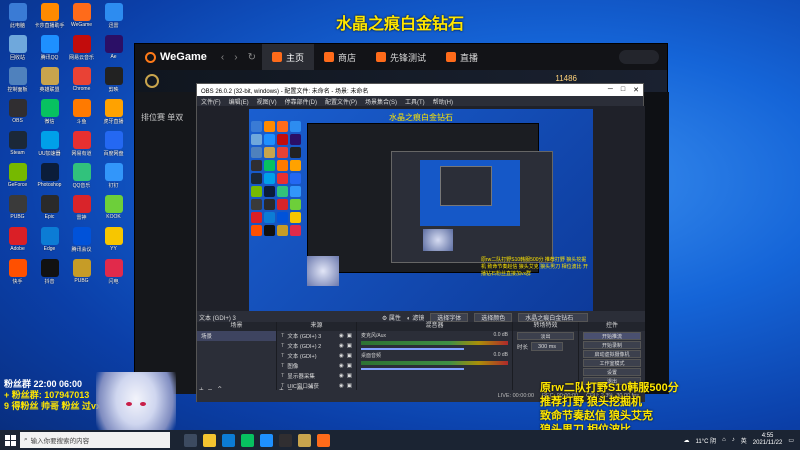 This screenshot has width=800, height=450. Describe the element at coordinates (239, 101) in the screenshot. I see `menu-item: 编辑(E)` at that location.